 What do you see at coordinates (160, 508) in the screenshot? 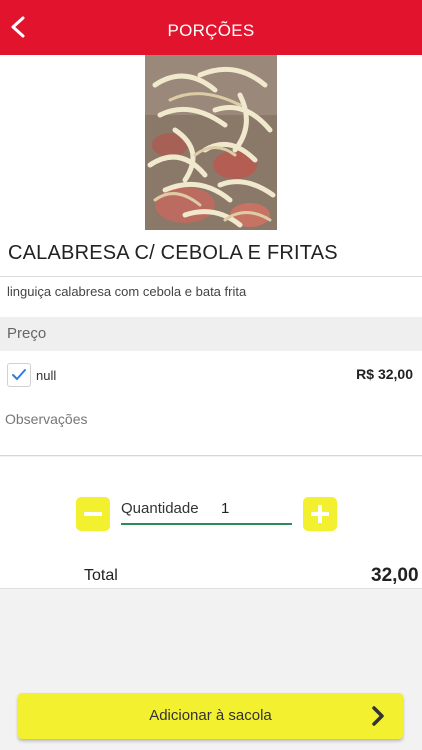
I see `quantity-label: Quantidade` at bounding box center [160, 508].